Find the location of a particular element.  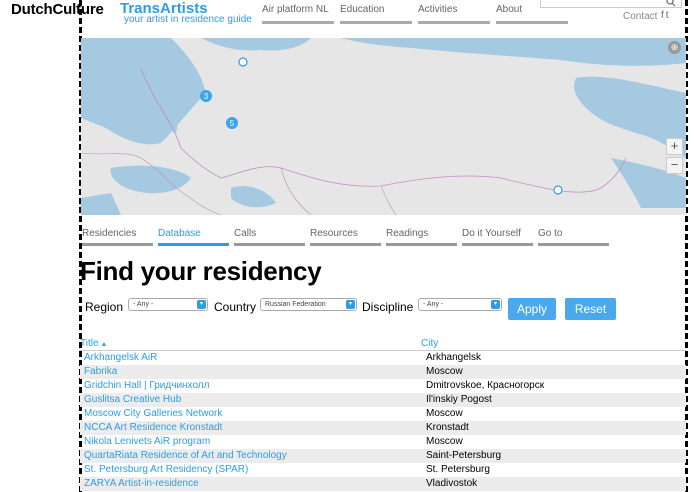

residency-link: Moscow City Galleries Network is located at coordinates (153, 414).